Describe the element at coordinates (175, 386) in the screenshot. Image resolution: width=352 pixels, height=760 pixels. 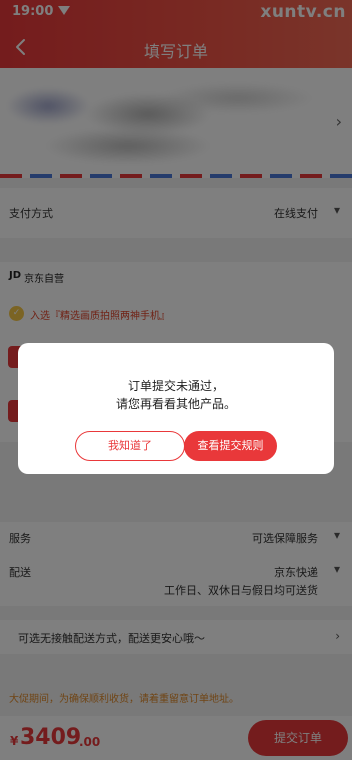
I see `dialog-message-line1: 订单提交未通过，` at that location.